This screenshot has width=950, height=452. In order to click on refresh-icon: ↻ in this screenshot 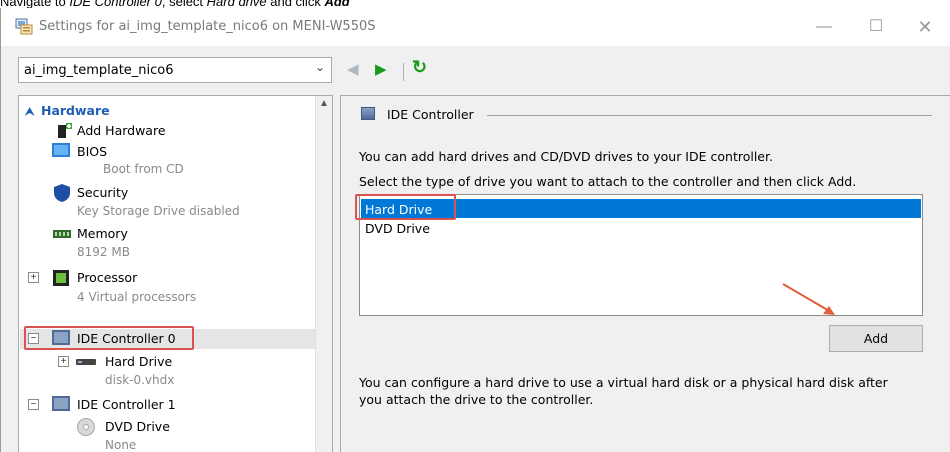, I will do `click(419, 67)`.